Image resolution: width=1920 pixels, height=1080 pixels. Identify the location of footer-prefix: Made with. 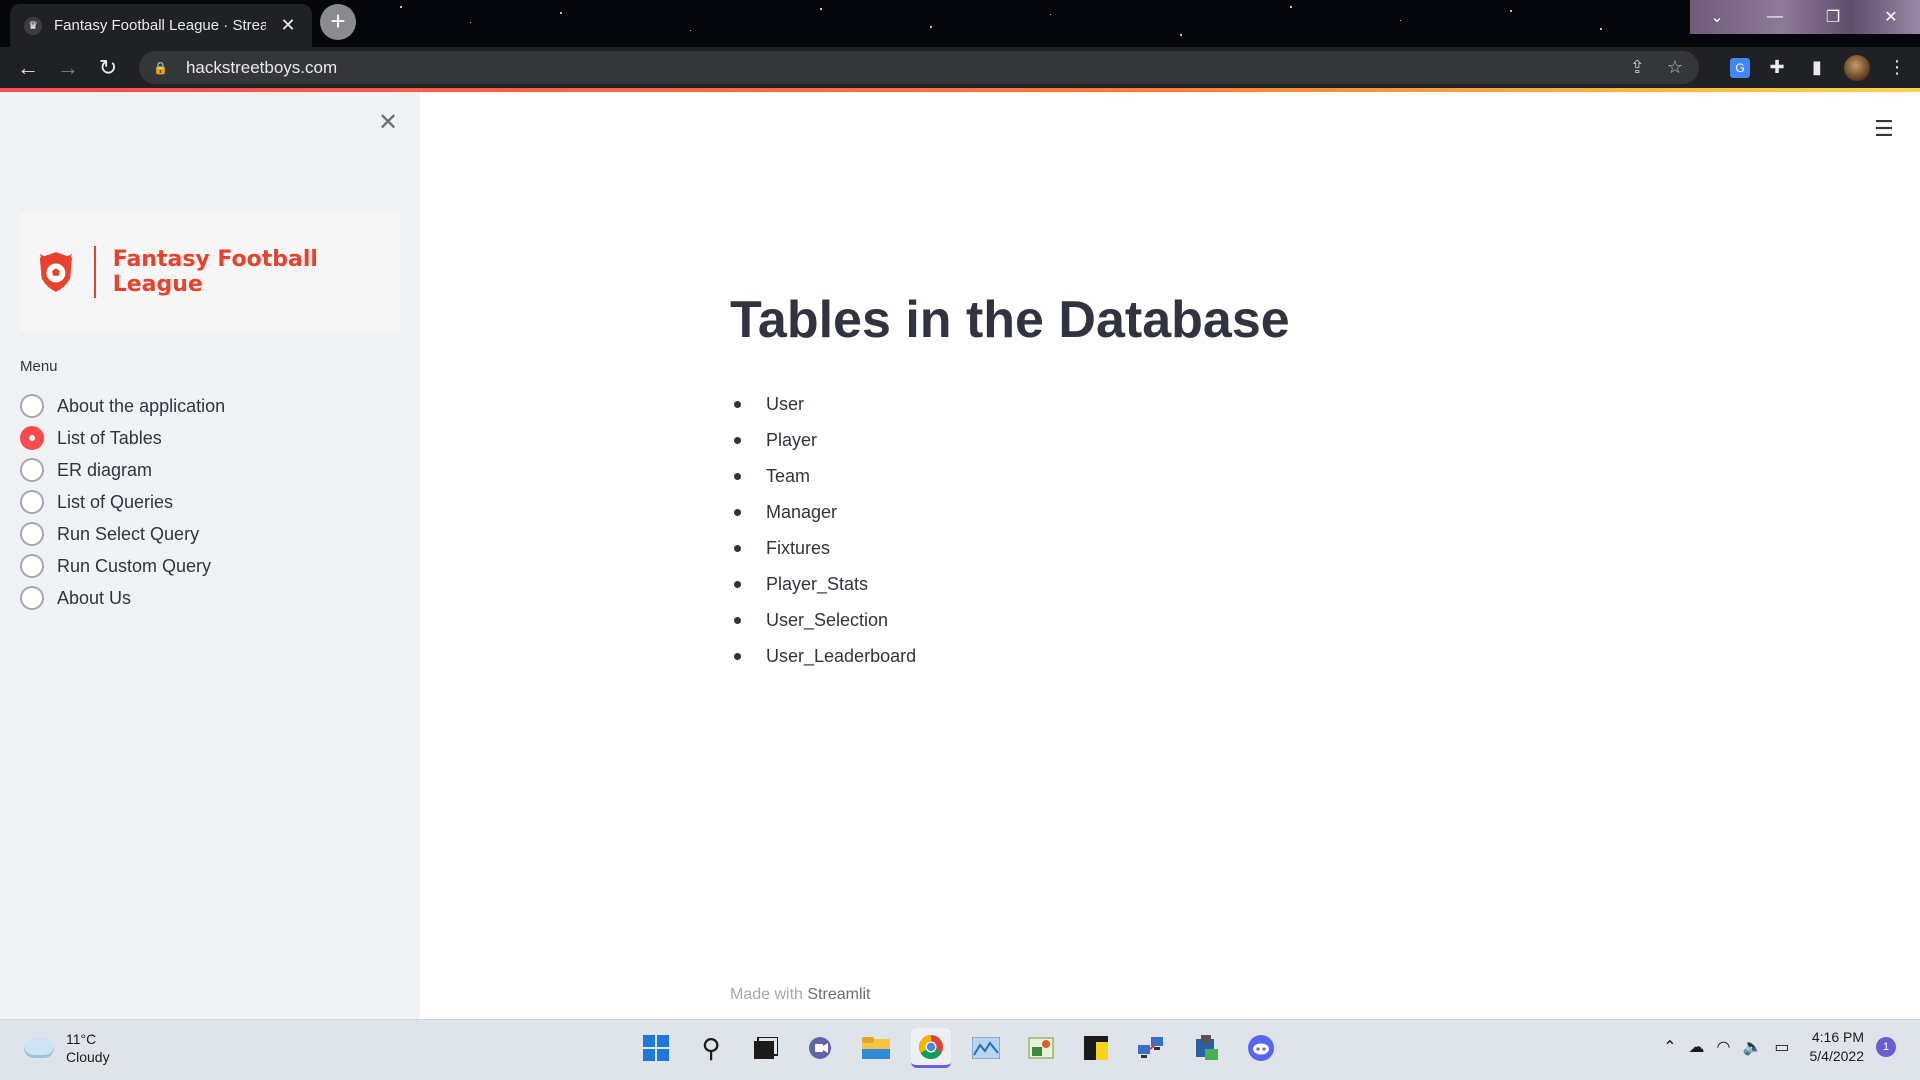
(766, 994).